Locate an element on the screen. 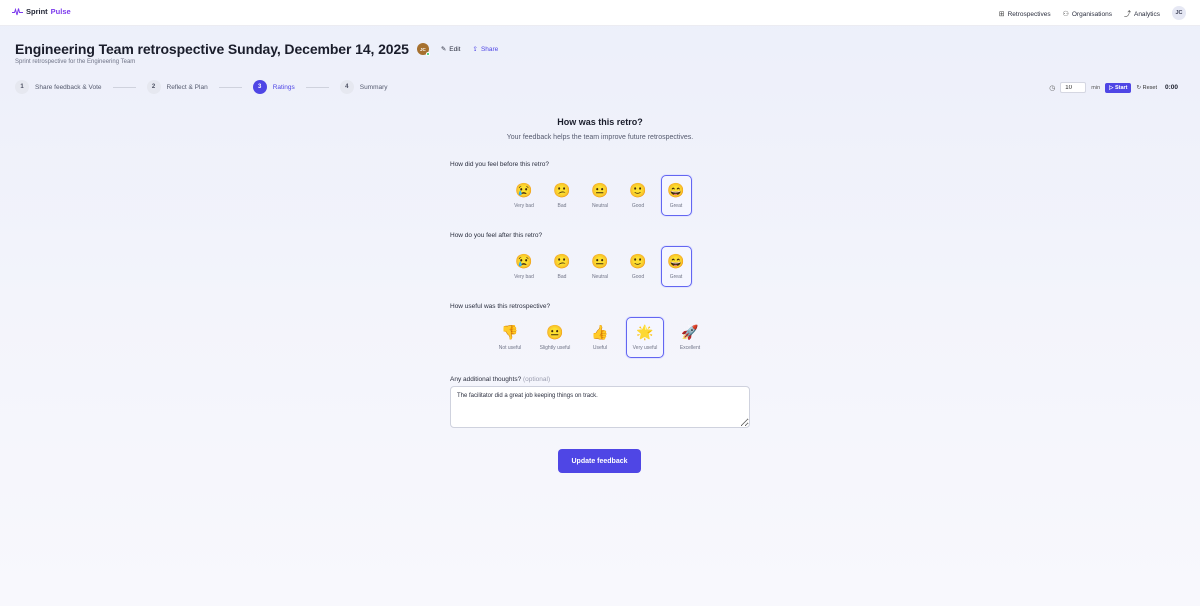  timer-unit: min is located at coordinates (1096, 87).